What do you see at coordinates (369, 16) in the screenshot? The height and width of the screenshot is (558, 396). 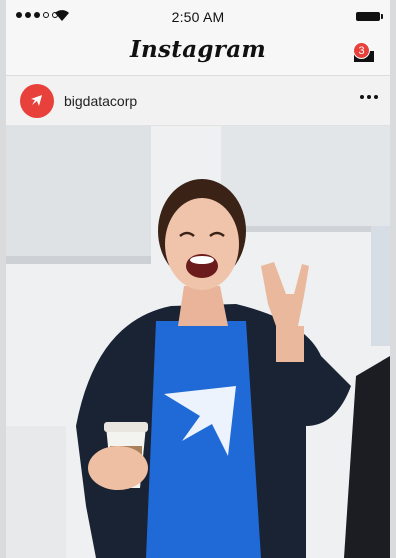 I see `battery-icon` at bounding box center [369, 16].